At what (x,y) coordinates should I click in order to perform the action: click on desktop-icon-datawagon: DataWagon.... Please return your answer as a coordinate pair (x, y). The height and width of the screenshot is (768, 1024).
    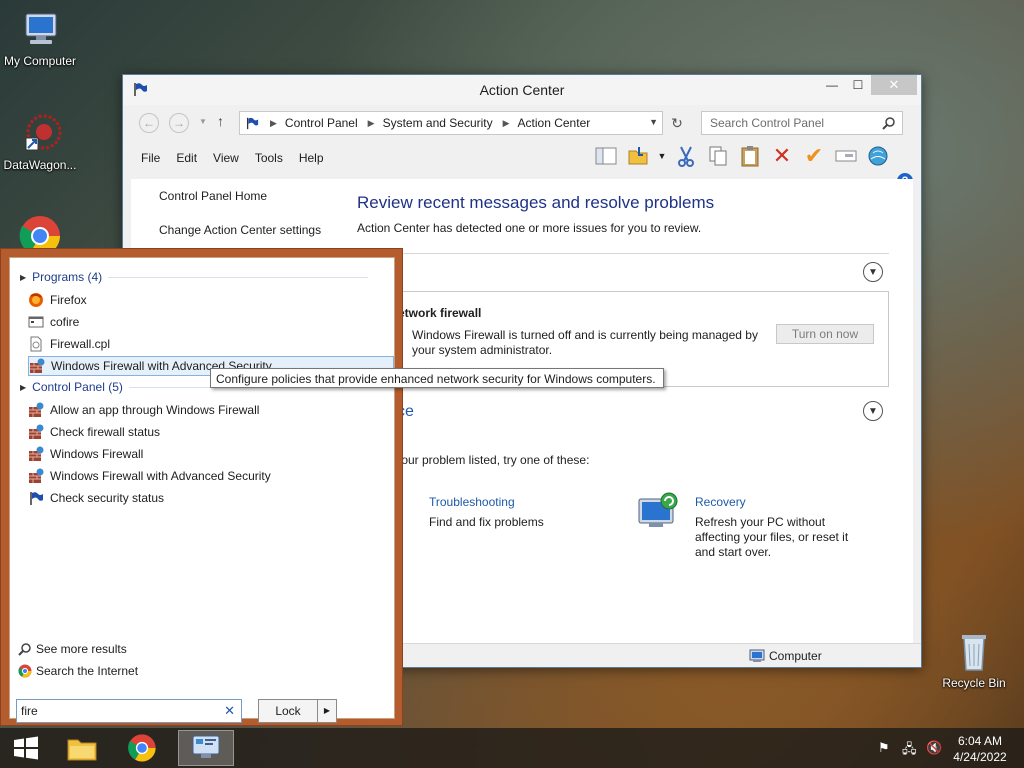
    Looking at the image, I should click on (41, 142).